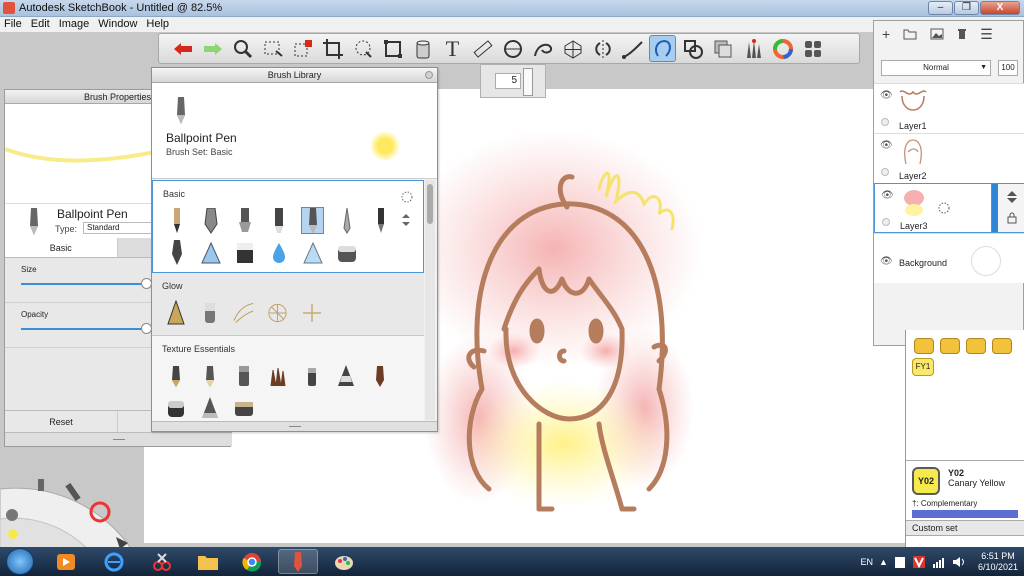 The height and width of the screenshot is (576, 1024). I want to click on layout-icon, so click(812, 48).